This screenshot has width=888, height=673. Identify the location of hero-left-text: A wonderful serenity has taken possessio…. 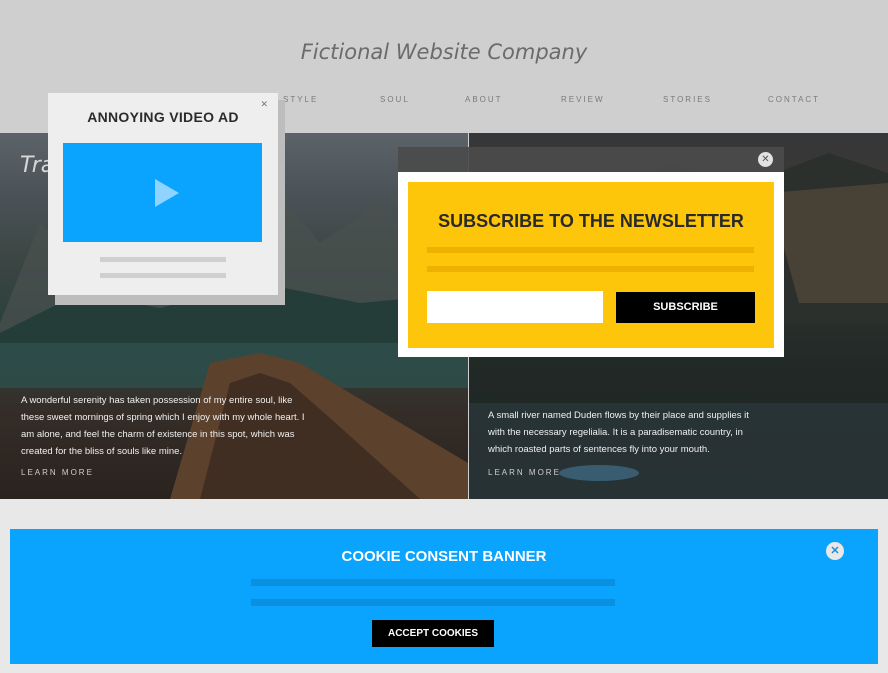
(163, 426).